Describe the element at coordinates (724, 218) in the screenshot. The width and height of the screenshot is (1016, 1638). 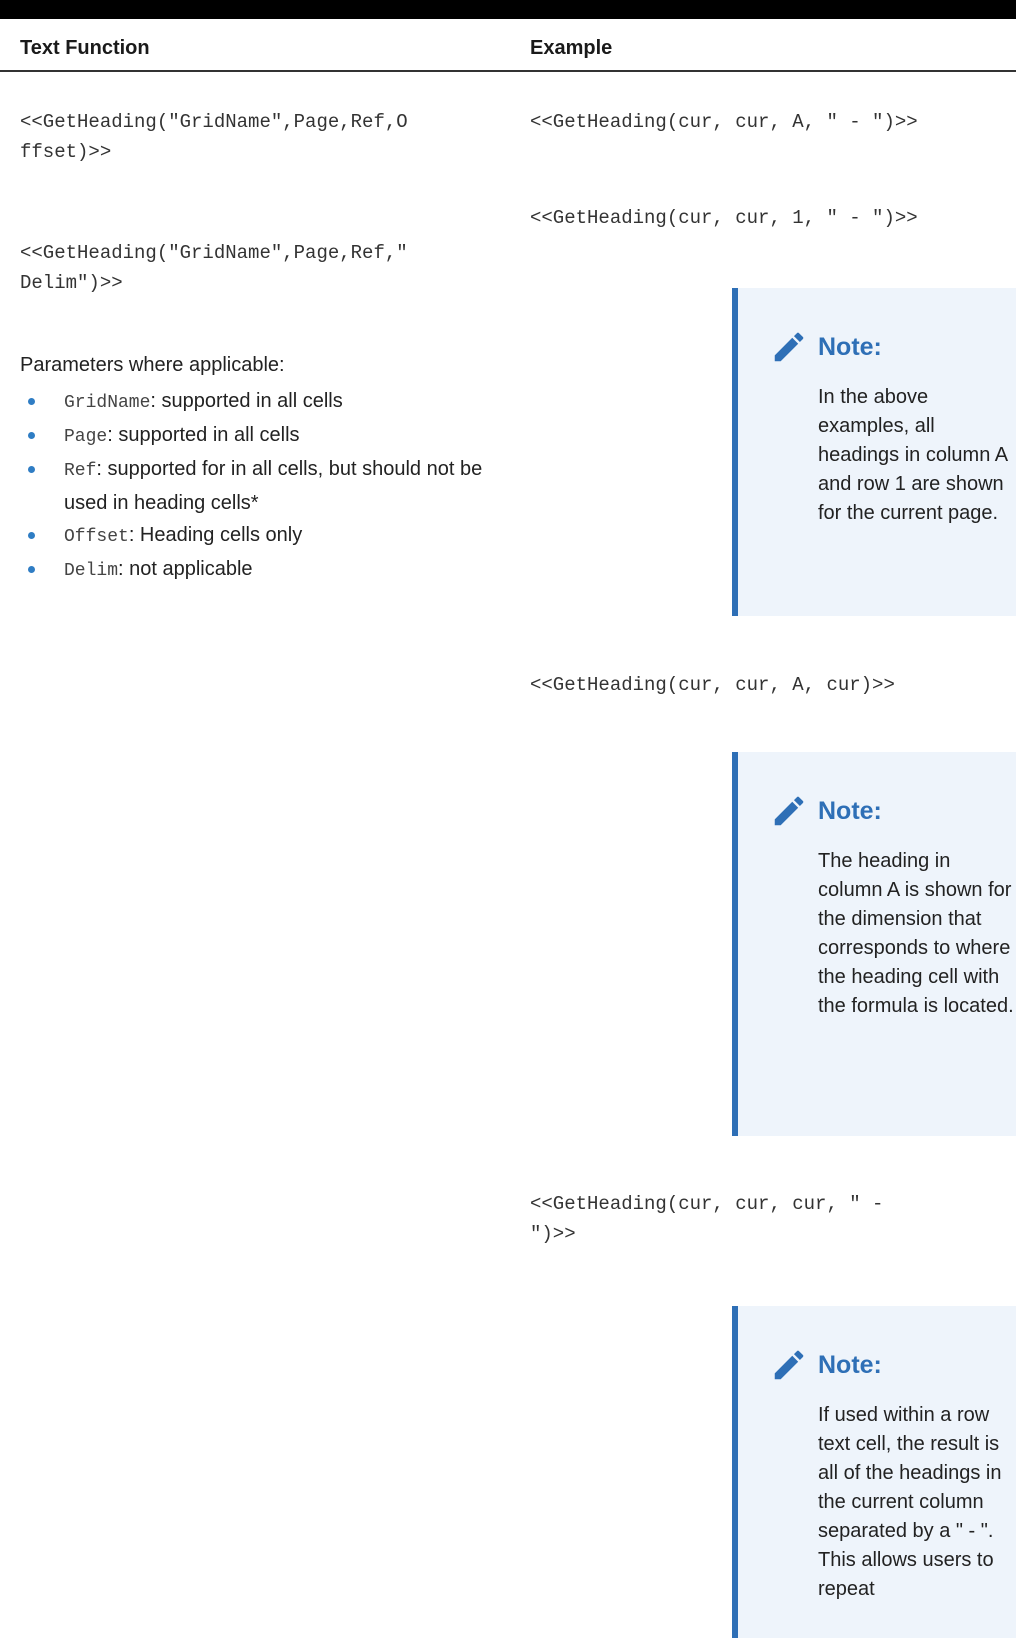
I see `example-2: <<GetHeading(cur, cur, 1, " - ")>>` at that location.